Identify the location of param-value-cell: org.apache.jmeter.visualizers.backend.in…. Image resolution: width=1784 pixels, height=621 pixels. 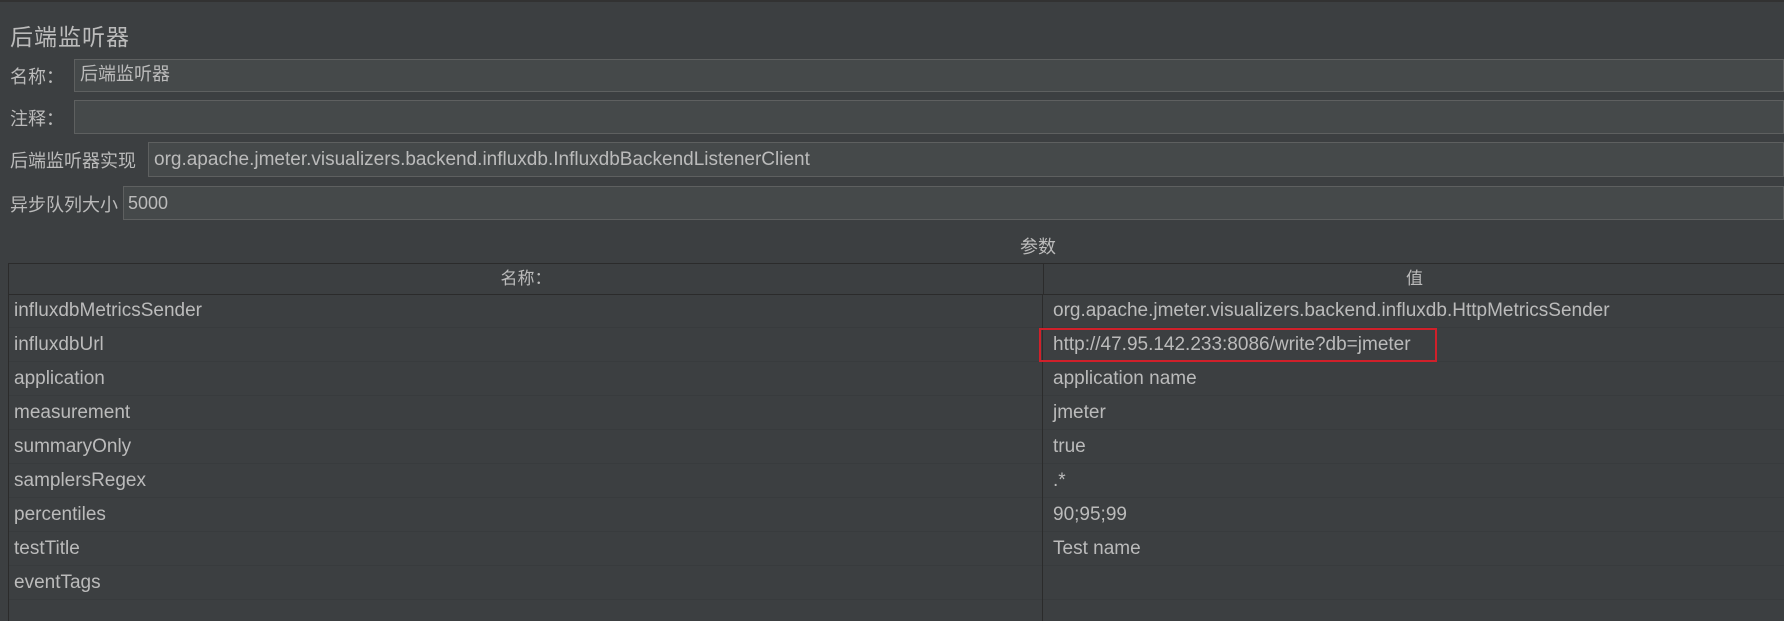
(1414, 311).